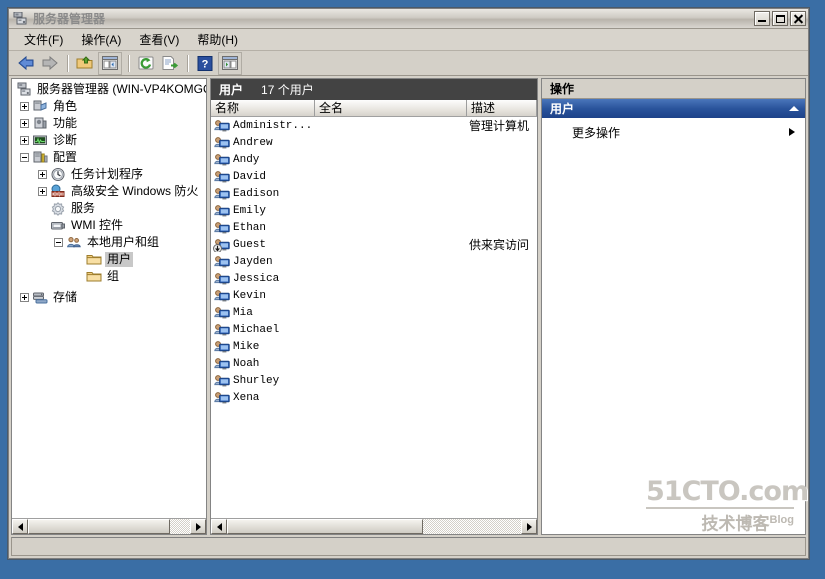 The height and width of the screenshot is (579, 825). I want to click on menu-help: 帮助(H), so click(217, 39).